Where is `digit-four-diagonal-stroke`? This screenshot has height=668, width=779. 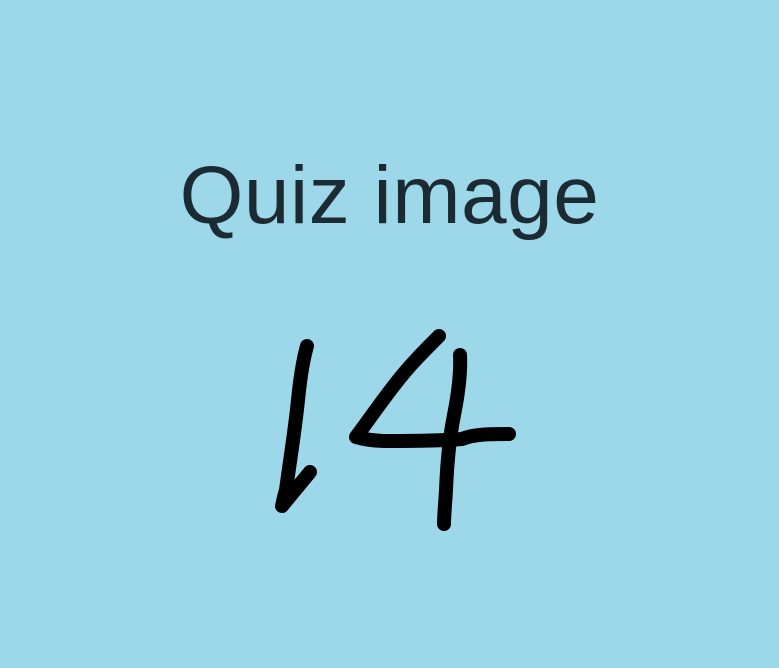 digit-four-diagonal-stroke is located at coordinates (432, 388).